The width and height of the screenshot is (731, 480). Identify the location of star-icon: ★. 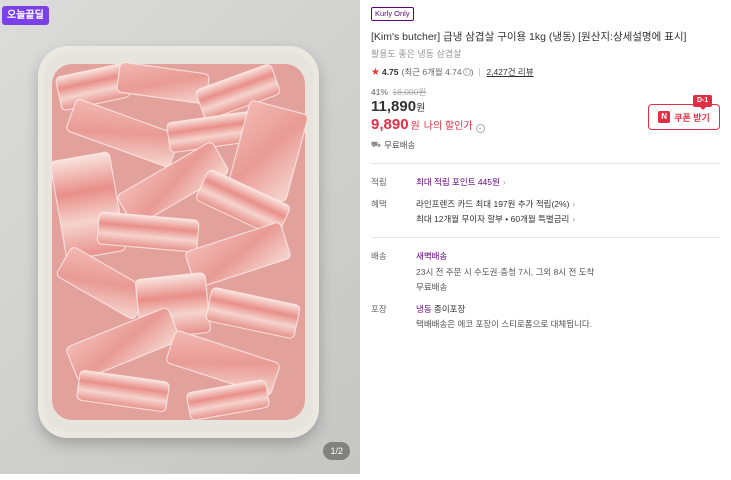
(375, 72).